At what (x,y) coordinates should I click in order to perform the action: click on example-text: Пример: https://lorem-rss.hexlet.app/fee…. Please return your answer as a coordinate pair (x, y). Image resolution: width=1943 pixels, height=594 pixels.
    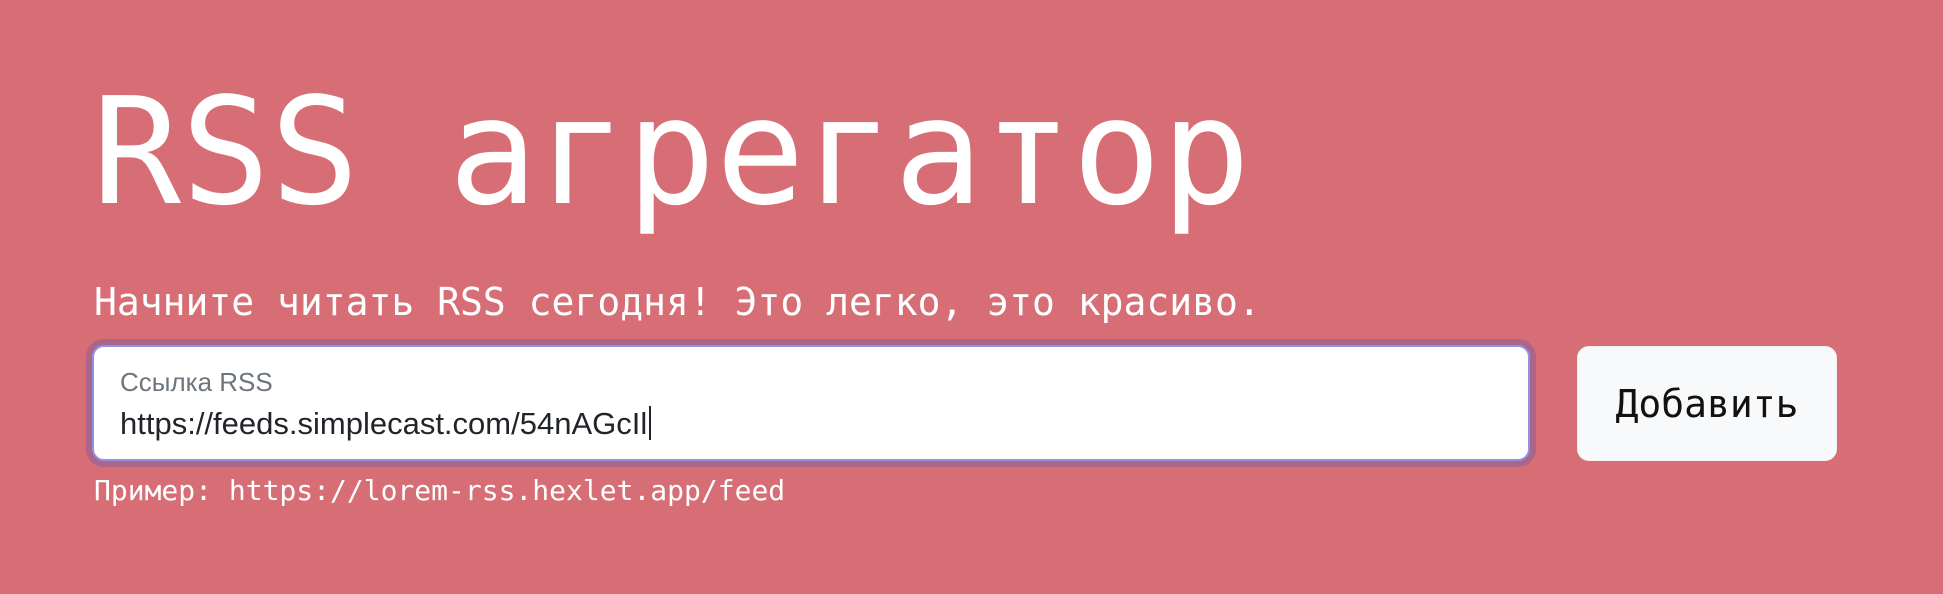
    Looking at the image, I should click on (440, 490).